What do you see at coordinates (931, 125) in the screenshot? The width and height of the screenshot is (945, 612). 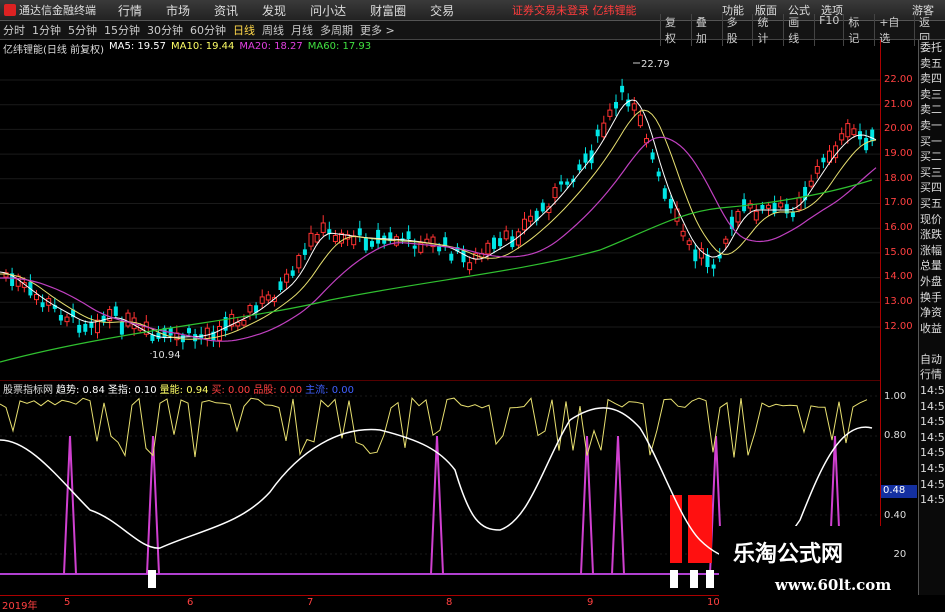 I see `side-item-sell1: 卖一` at bounding box center [931, 125].